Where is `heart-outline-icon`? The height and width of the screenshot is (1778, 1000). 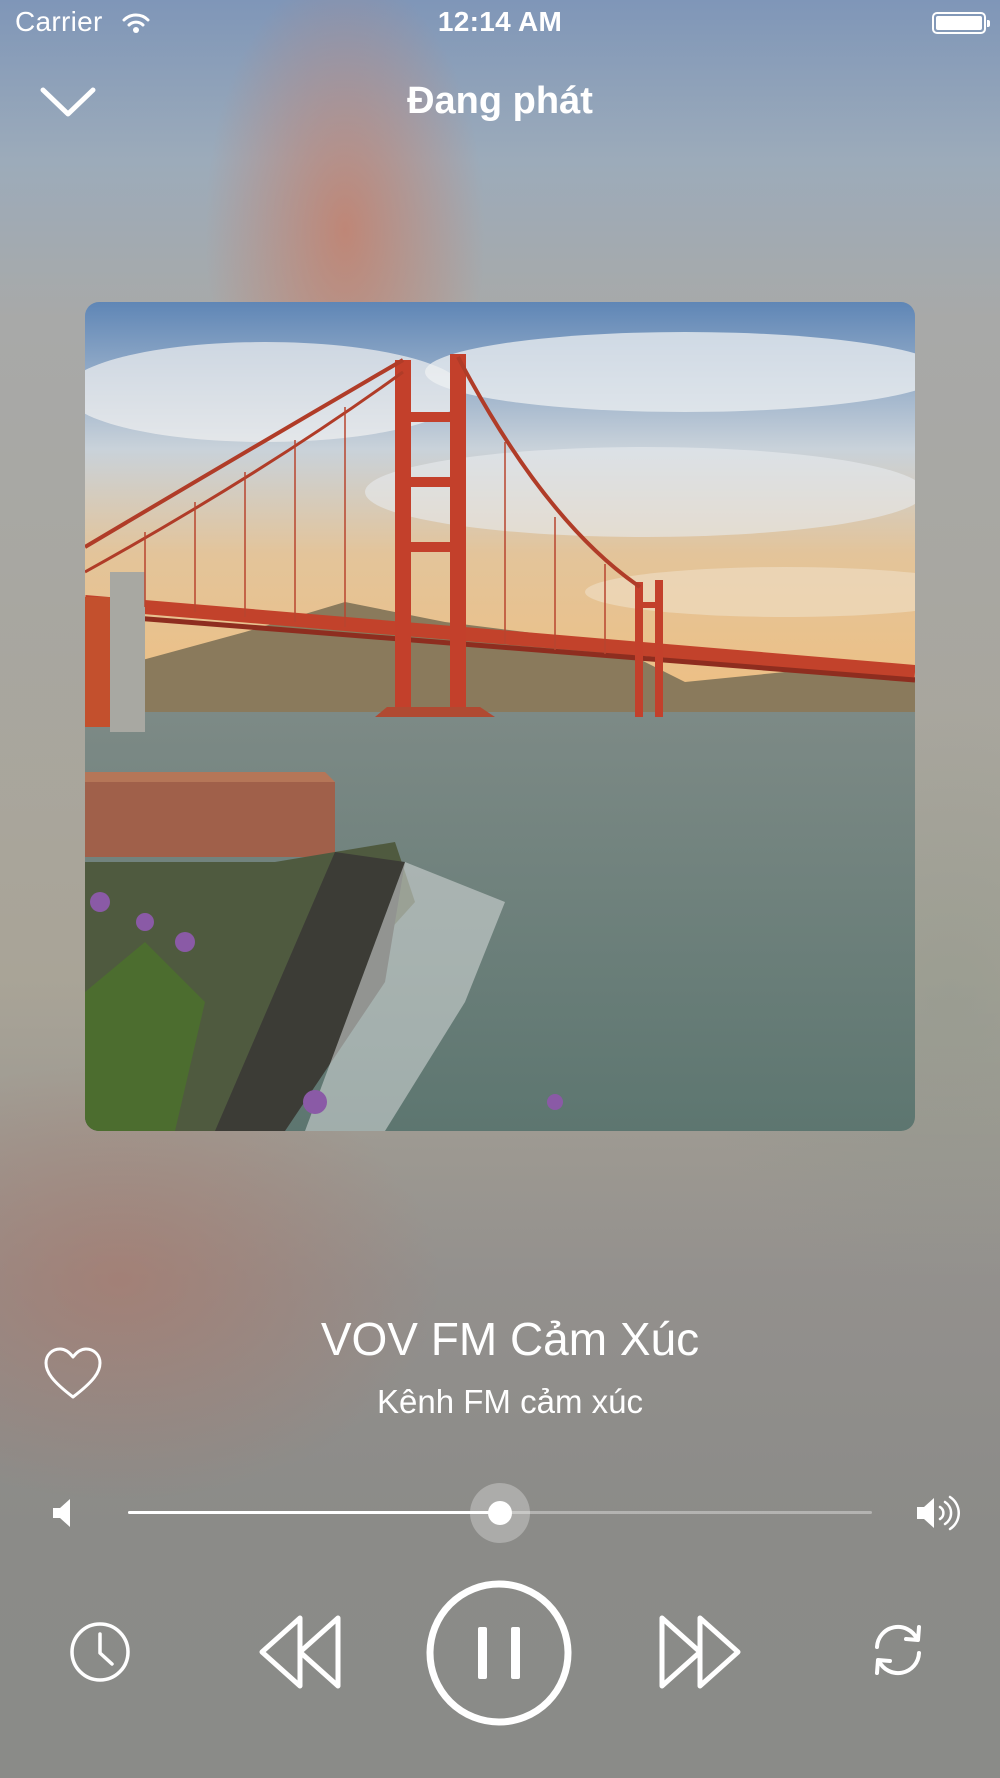 heart-outline-icon is located at coordinates (73, 1373).